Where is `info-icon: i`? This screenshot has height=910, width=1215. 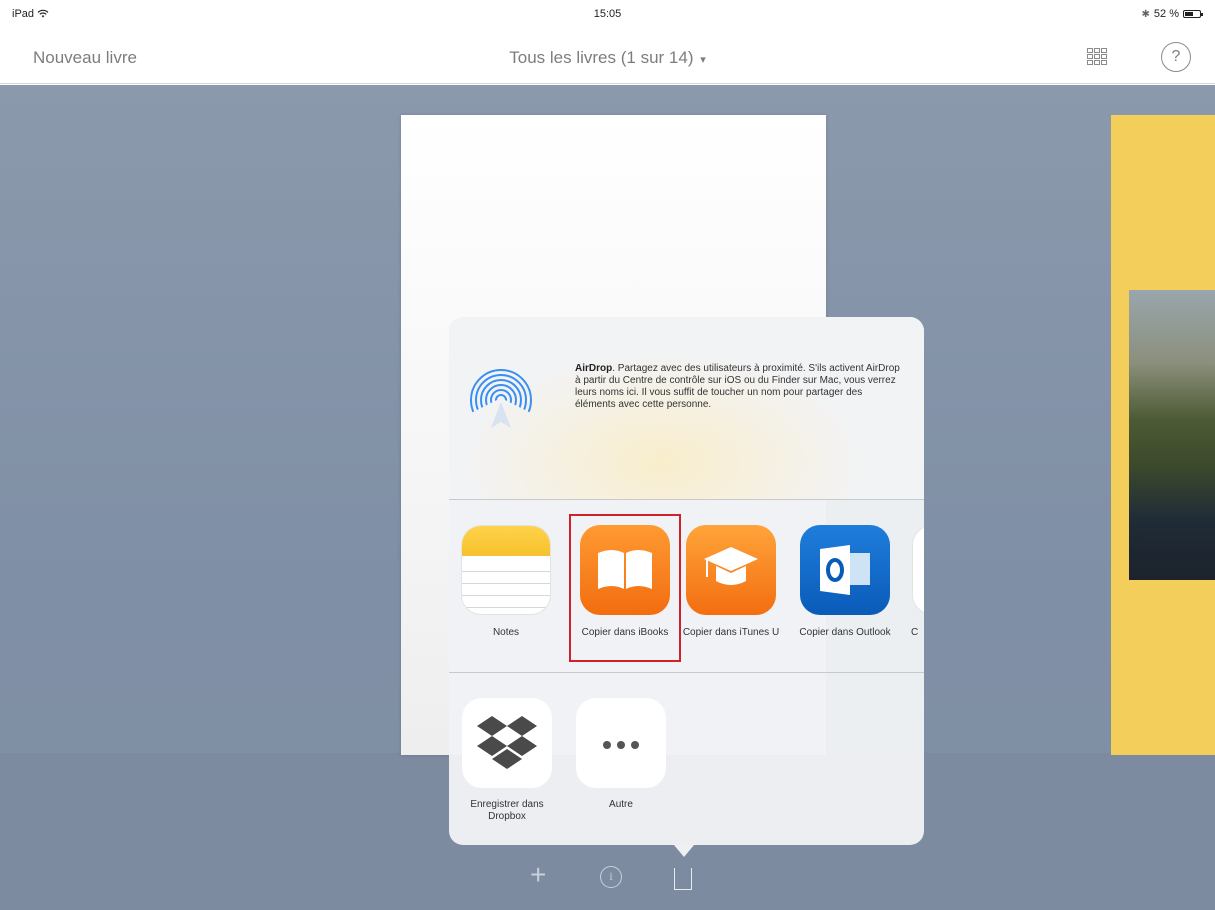 info-icon: i is located at coordinates (611, 877).